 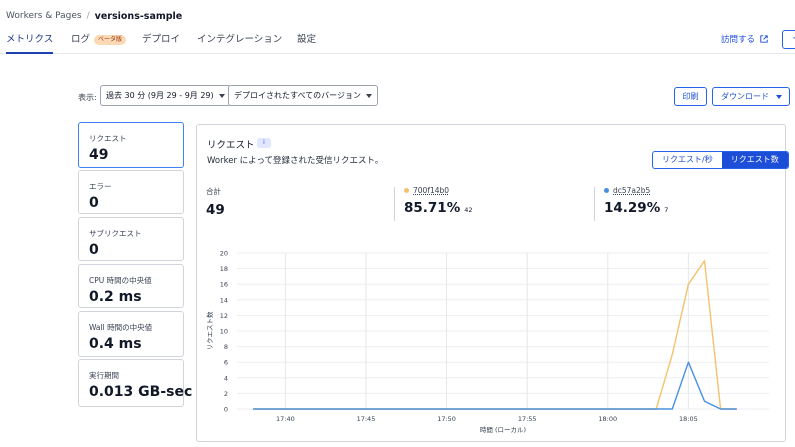 What do you see at coordinates (87, 97) in the screenshot?
I see `filter-label: 表示:` at bounding box center [87, 97].